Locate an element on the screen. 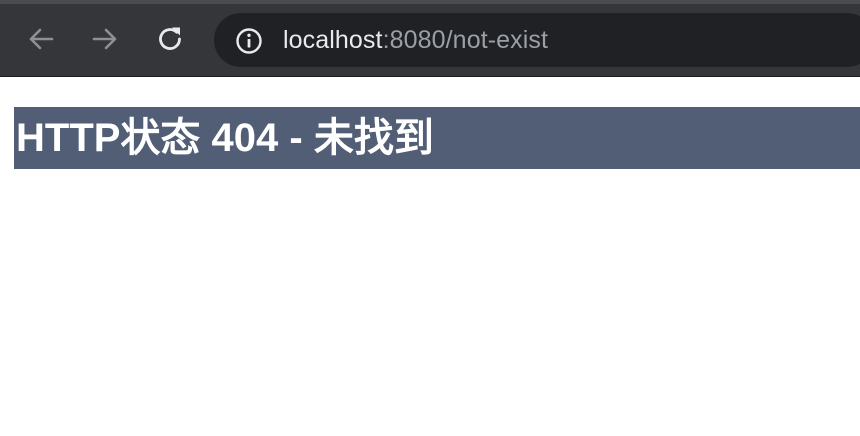 The image size is (860, 436). address-url: localhost:8080/not-exist is located at coordinates (415, 40).